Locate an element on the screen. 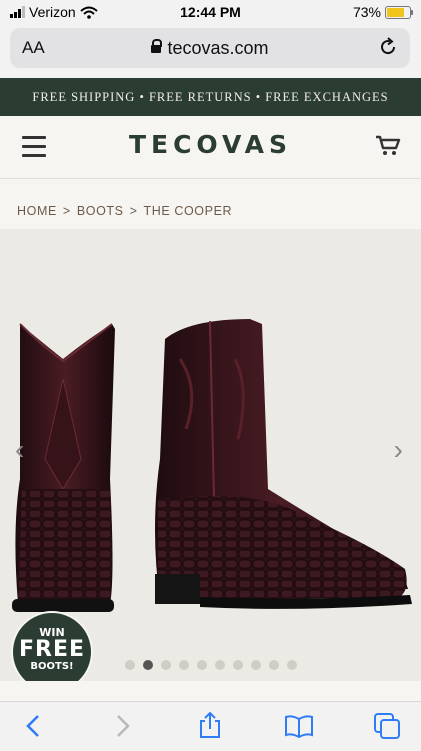 The width and height of the screenshot is (421, 751). bookmarks-icon is located at coordinates (299, 726).